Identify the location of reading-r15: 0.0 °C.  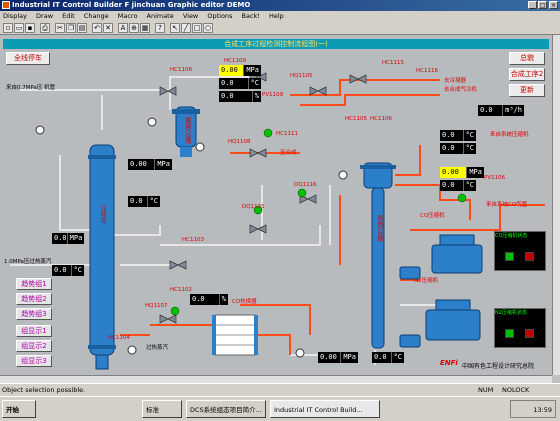
(68, 270).